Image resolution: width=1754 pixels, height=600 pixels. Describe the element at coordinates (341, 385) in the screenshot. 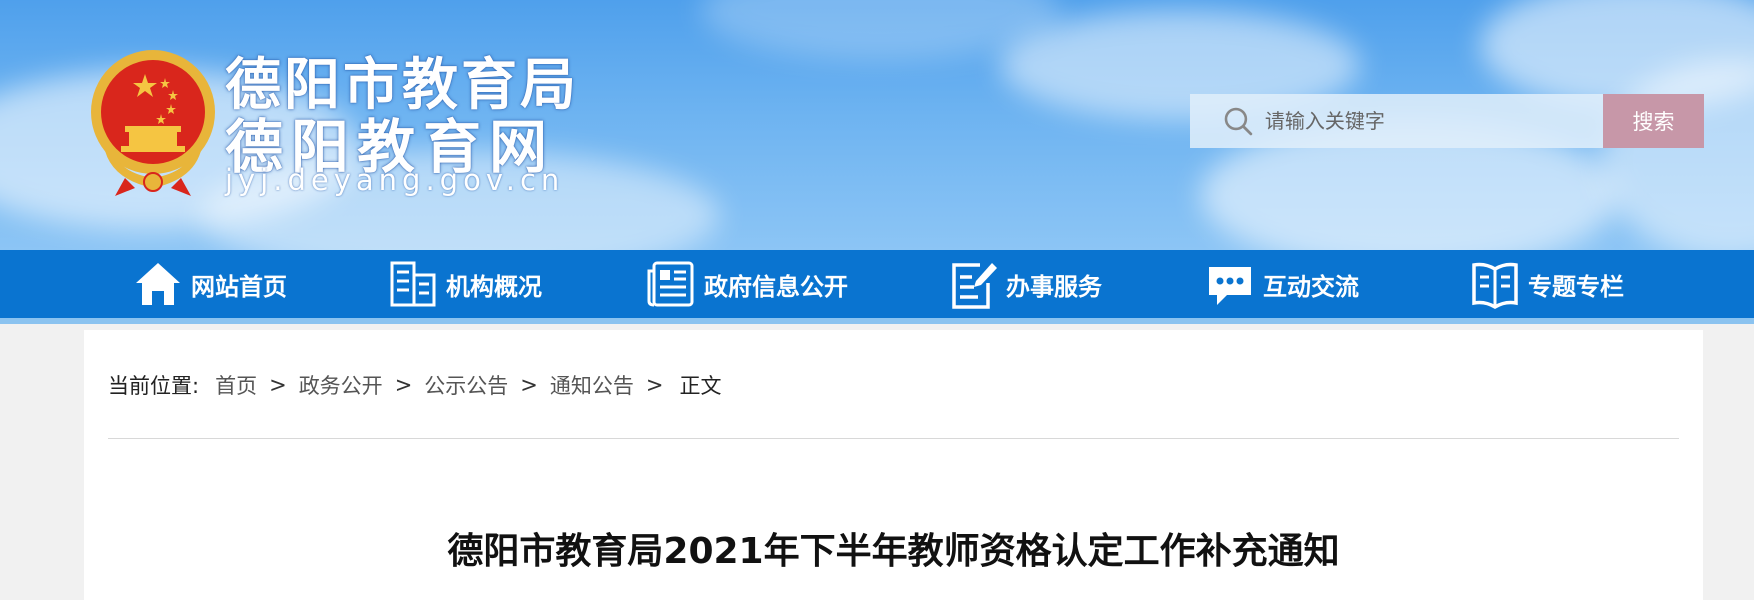

I see `breadcrumb-gov-affairs: 政务公开` at that location.